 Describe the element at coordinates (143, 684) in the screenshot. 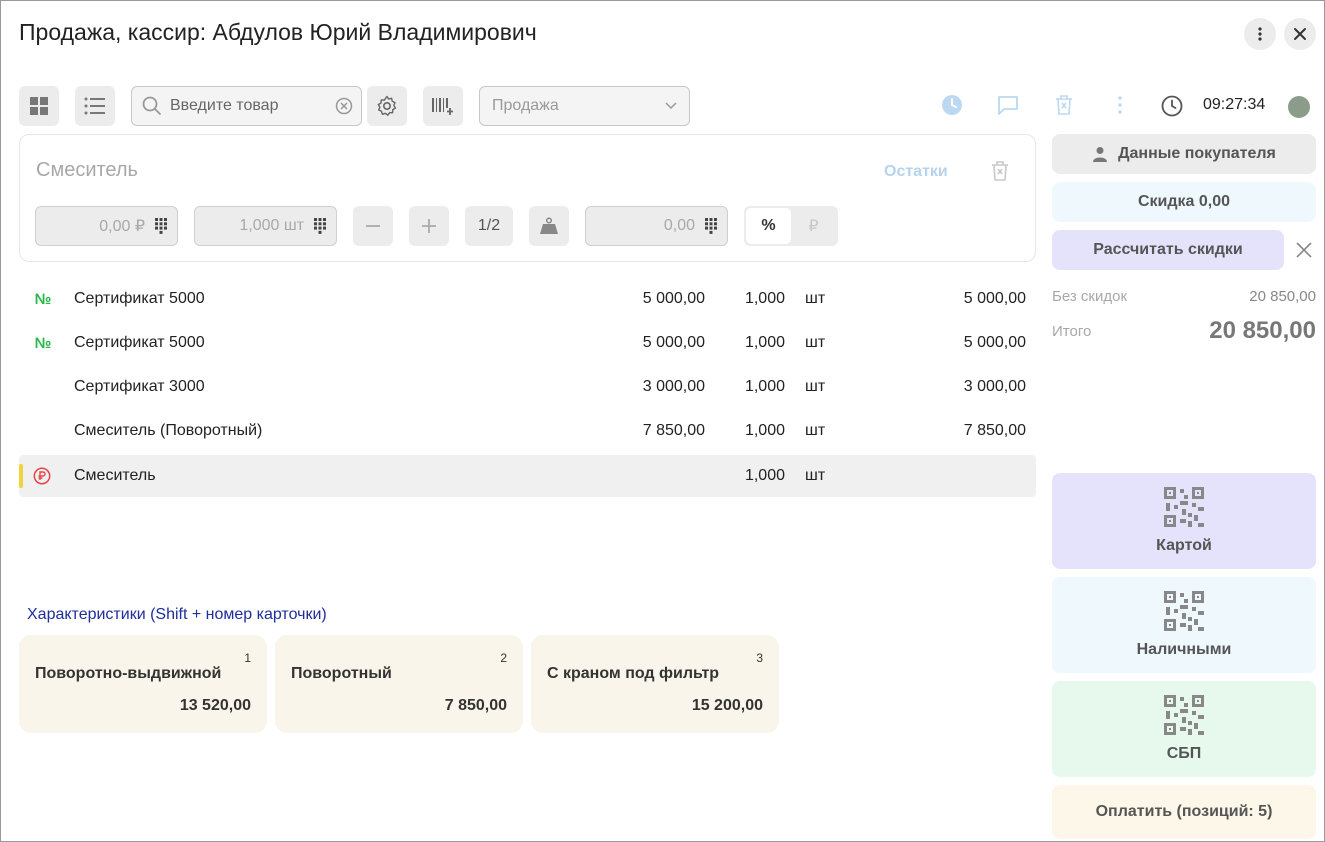

I see `characteristic-card: 1 Поворотно-выдвижной 13 520,00` at that location.